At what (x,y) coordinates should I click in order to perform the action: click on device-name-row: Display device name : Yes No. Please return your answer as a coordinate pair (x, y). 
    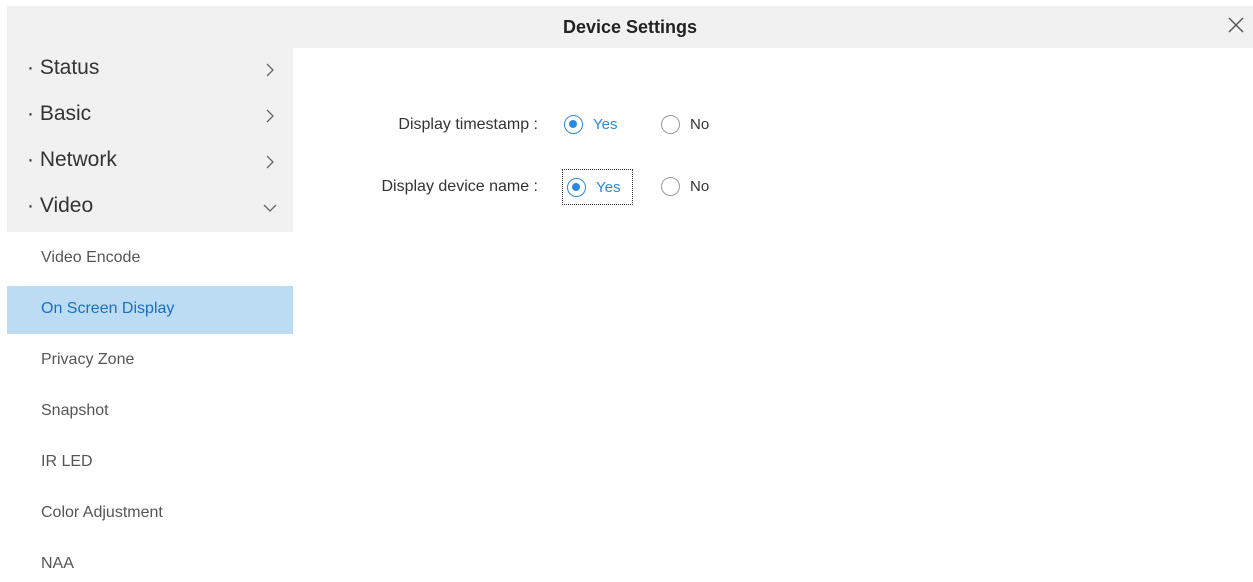
    Looking at the image, I should click on (643, 187).